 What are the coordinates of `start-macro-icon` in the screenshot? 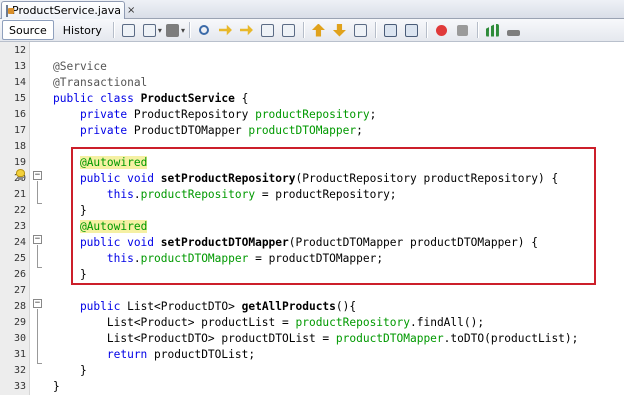 It's located at (441, 30).